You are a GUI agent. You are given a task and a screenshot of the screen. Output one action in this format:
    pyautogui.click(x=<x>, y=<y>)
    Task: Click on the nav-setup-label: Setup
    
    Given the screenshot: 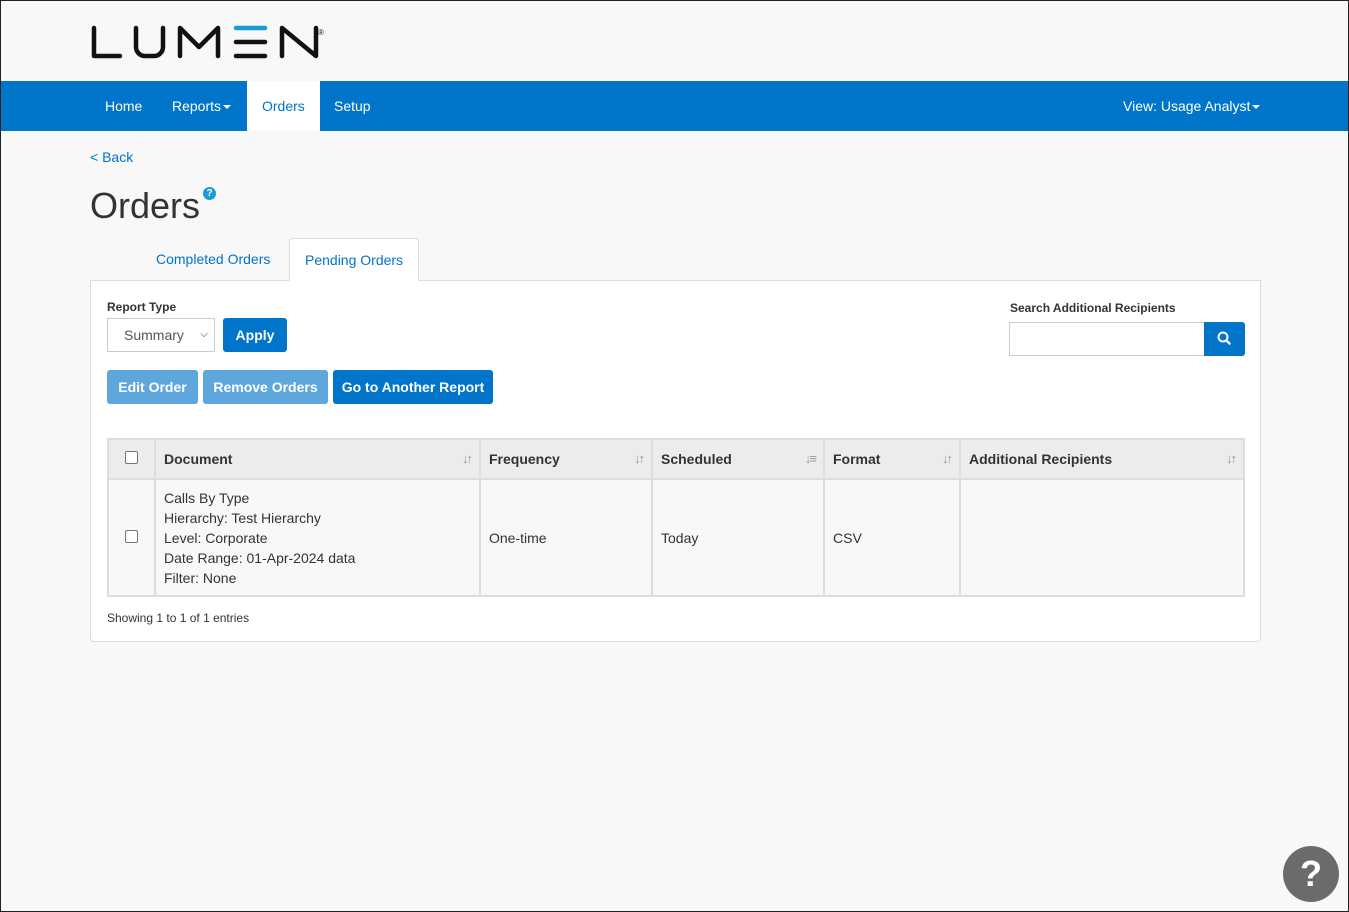 What is the action you would take?
    pyautogui.click(x=352, y=106)
    